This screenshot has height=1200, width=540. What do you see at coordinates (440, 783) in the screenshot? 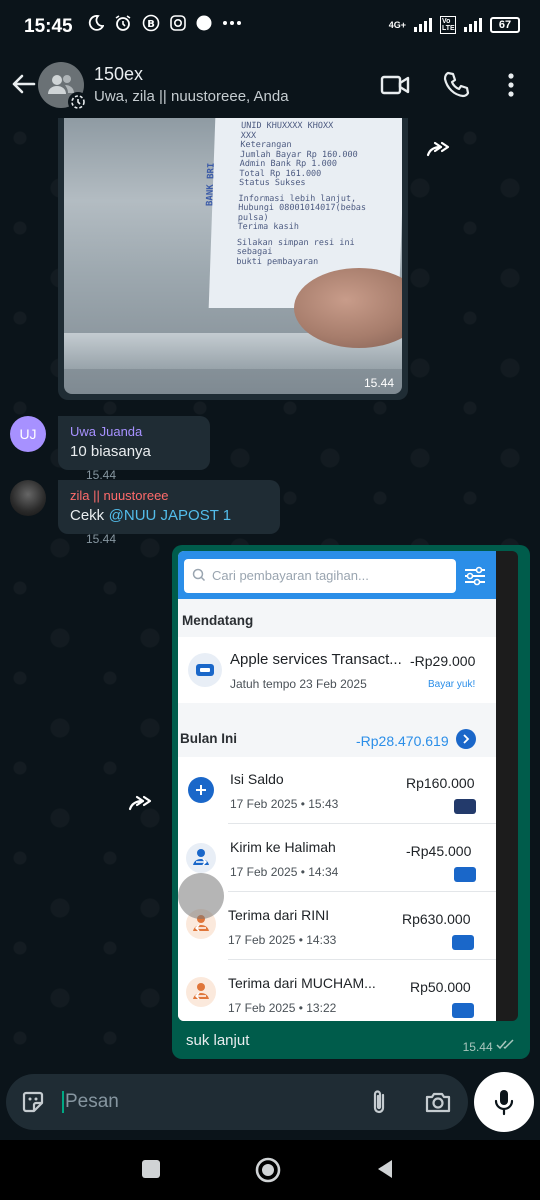
I see `transaction-amount: Rp160.000` at bounding box center [440, 783].